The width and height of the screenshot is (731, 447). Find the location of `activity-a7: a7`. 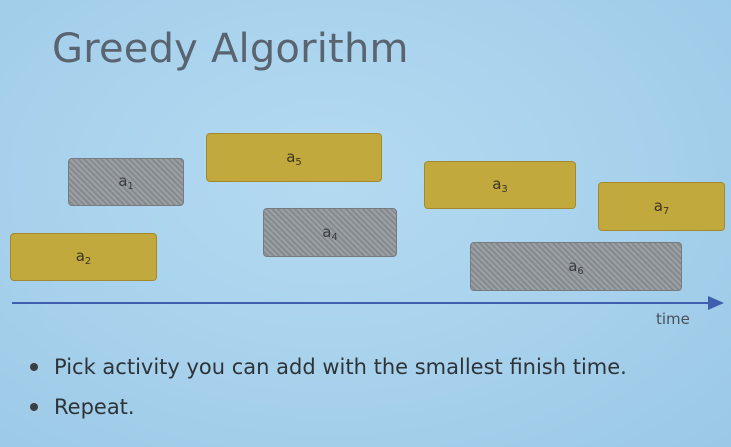

activity-a7: a7 is located at coordinates (661, 206).